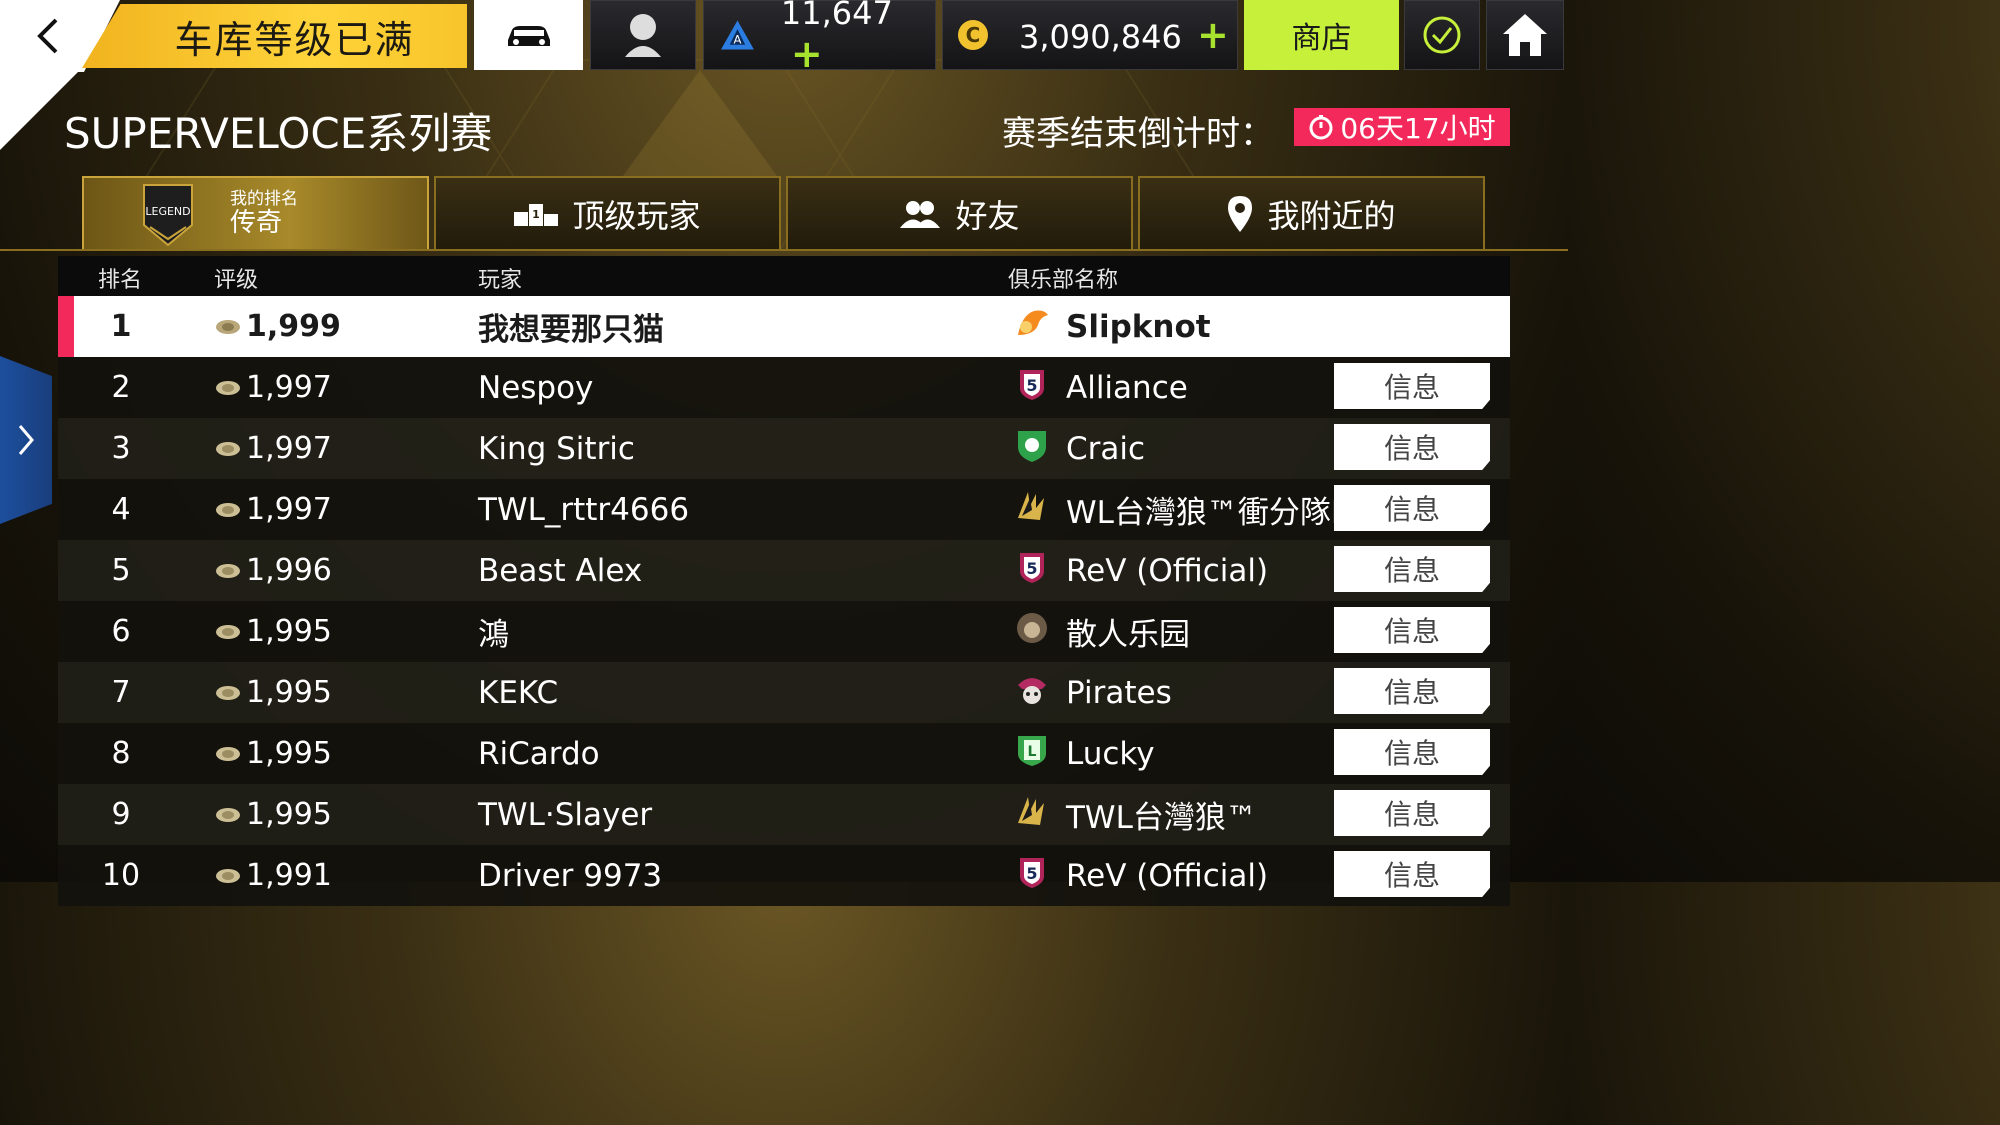 This screenshot has width=2000, height=1125. I want to click on my-player-row: 1 1,999 我想要那只猫 Slipknot, so click(784, 326).